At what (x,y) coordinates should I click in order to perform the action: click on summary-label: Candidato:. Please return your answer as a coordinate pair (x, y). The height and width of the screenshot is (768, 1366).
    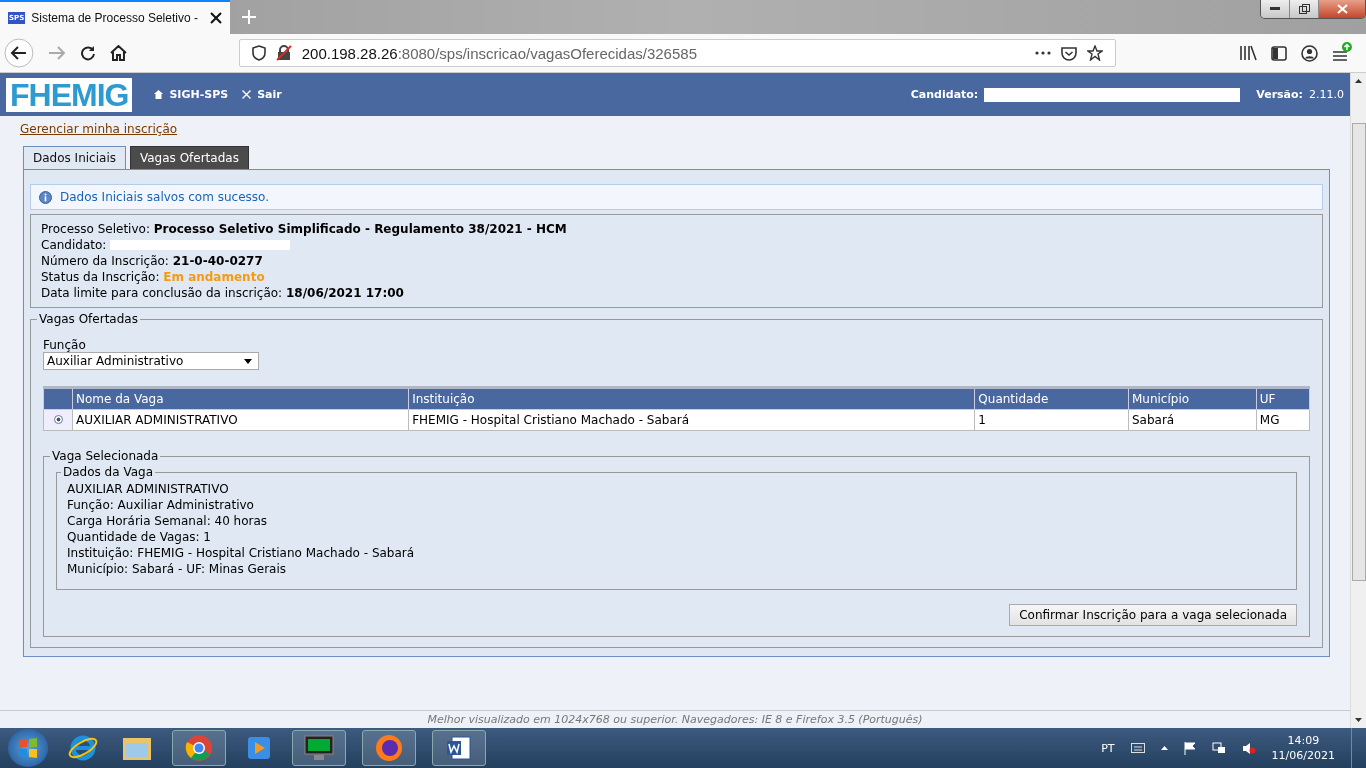
    Looking at the image, I should click on (74, 245).